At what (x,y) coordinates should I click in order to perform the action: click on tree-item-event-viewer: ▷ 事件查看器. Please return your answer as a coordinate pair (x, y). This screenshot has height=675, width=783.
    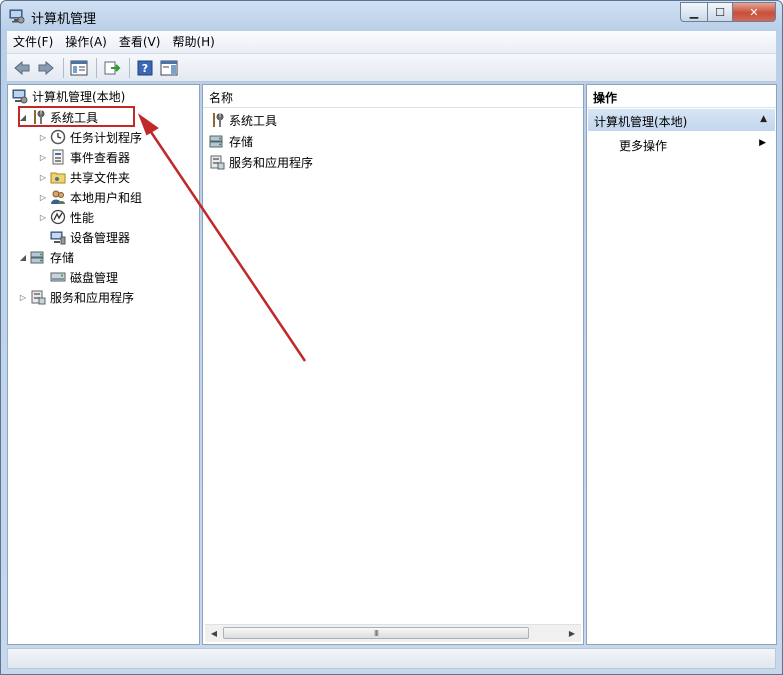
    Looking at the image, I should click on (84, 157).